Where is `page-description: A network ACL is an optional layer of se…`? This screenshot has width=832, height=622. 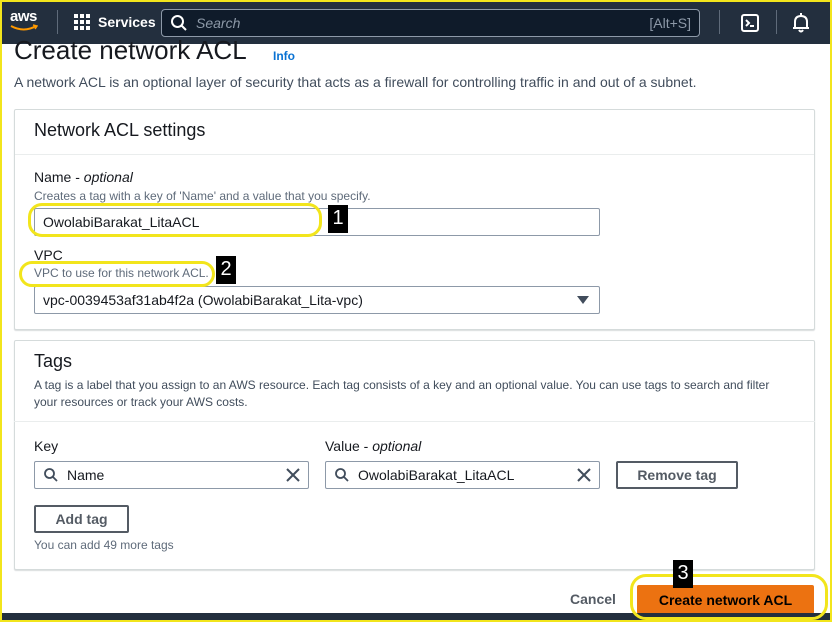 page-description: A network ACL is an optional layer of se… is located at coordinates (355, 82).